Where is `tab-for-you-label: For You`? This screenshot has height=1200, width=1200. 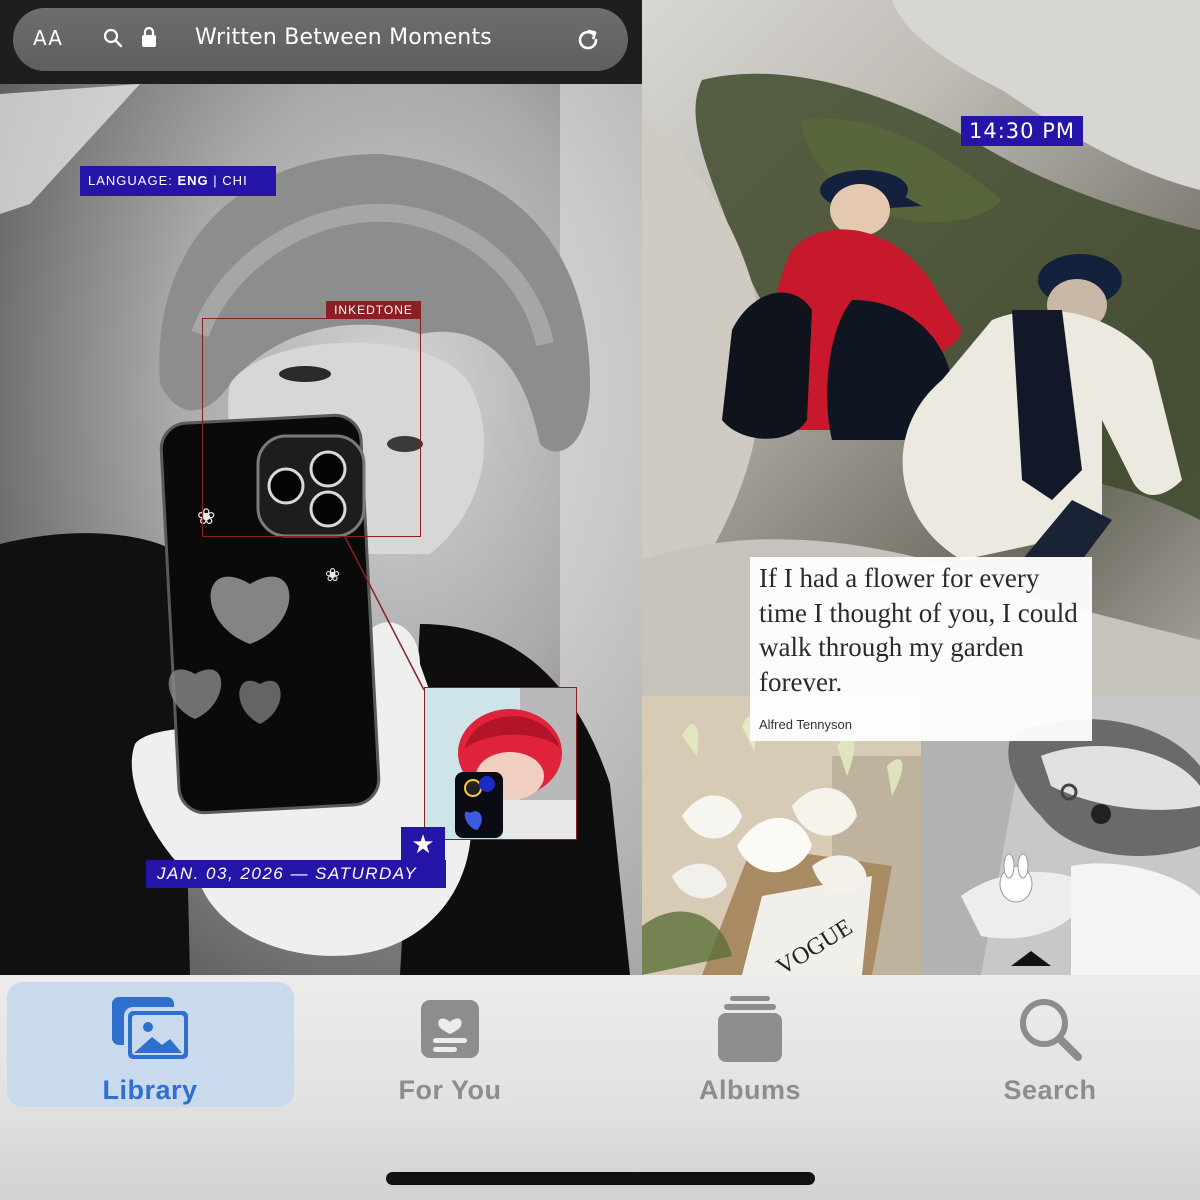
tab-for-you-label: For You is located at coordinates (450, 1090).